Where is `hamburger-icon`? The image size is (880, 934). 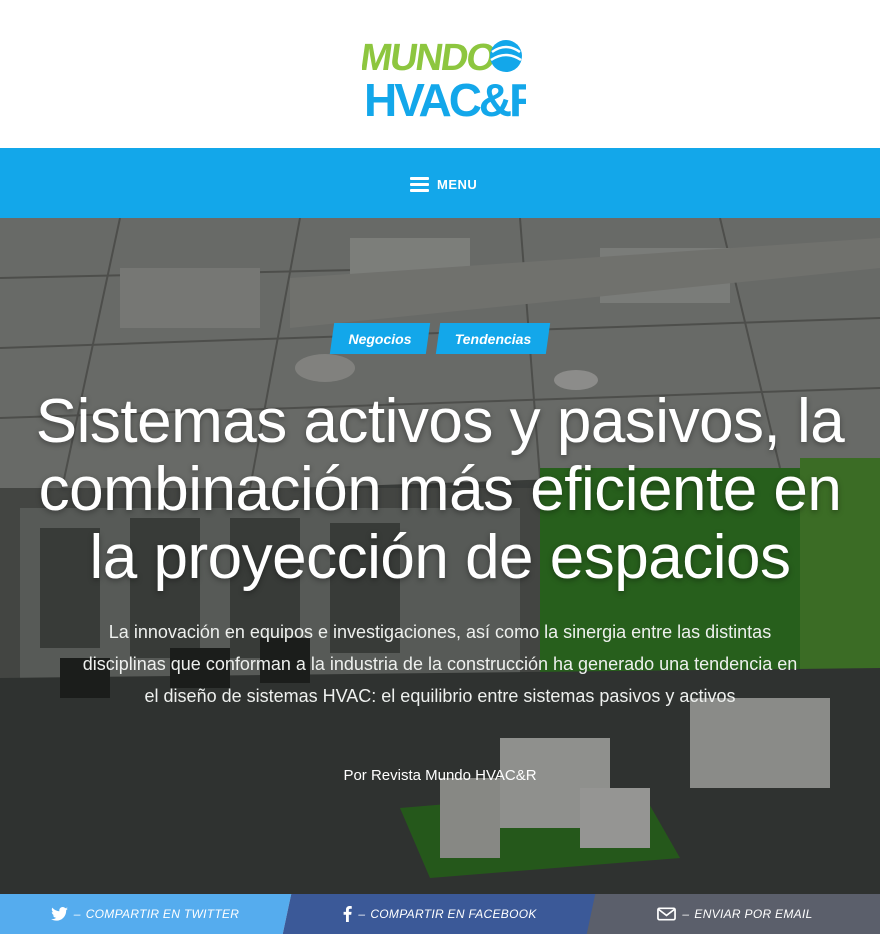 hamburger-icon is located at coordinates (419, 184).